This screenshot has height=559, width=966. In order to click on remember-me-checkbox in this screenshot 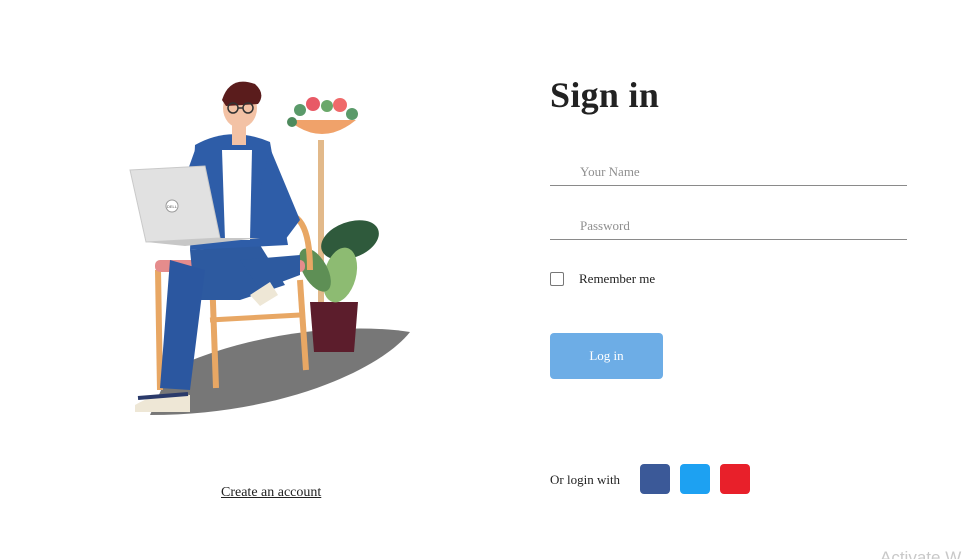, I will do `click(557, 279)`.